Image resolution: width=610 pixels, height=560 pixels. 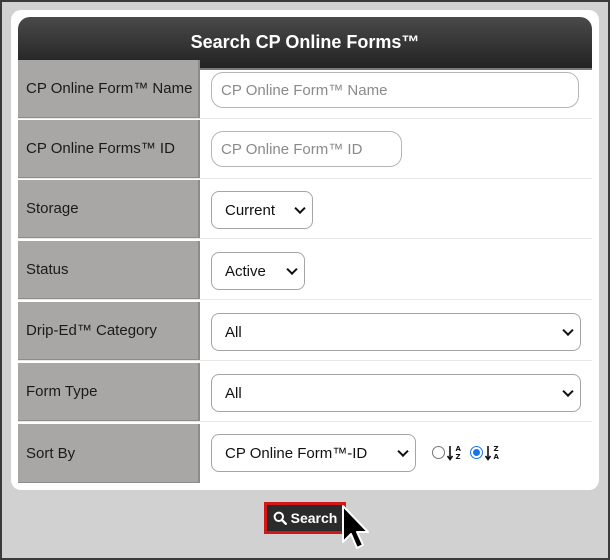 I want to click on row-form-type: Form Type All, so click(x=305, y=392).